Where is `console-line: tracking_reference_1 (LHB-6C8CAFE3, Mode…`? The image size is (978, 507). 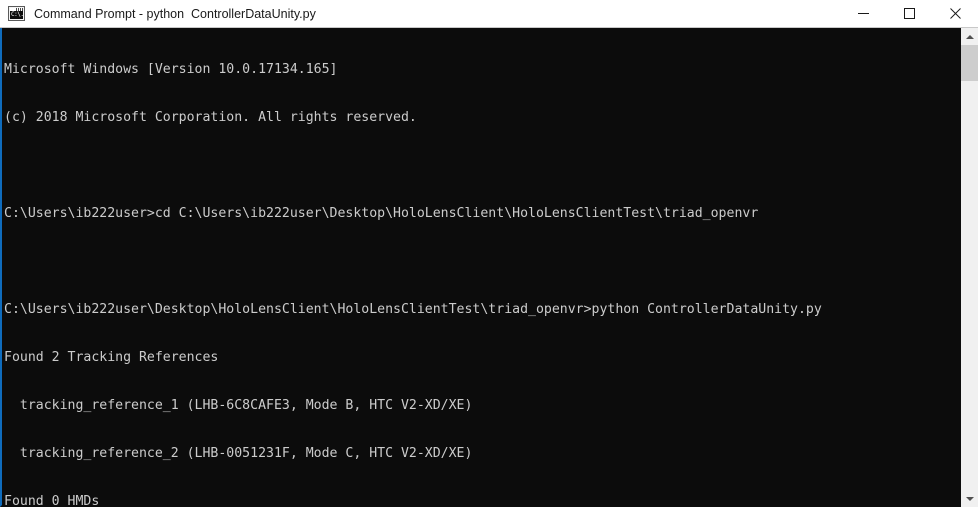 console-line: tracking_reference_1 (LHB-6C8CAFE3, Mode… is located at coordinates (238, 405).